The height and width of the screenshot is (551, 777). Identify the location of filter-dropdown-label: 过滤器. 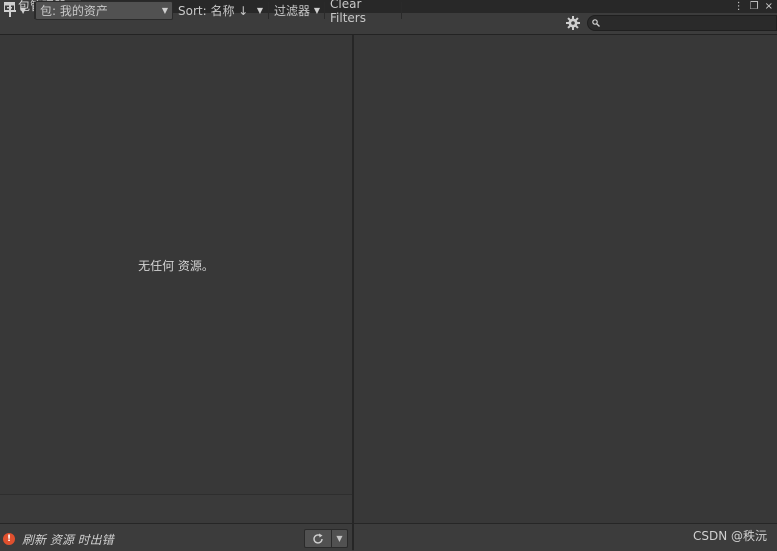
(292, 11).